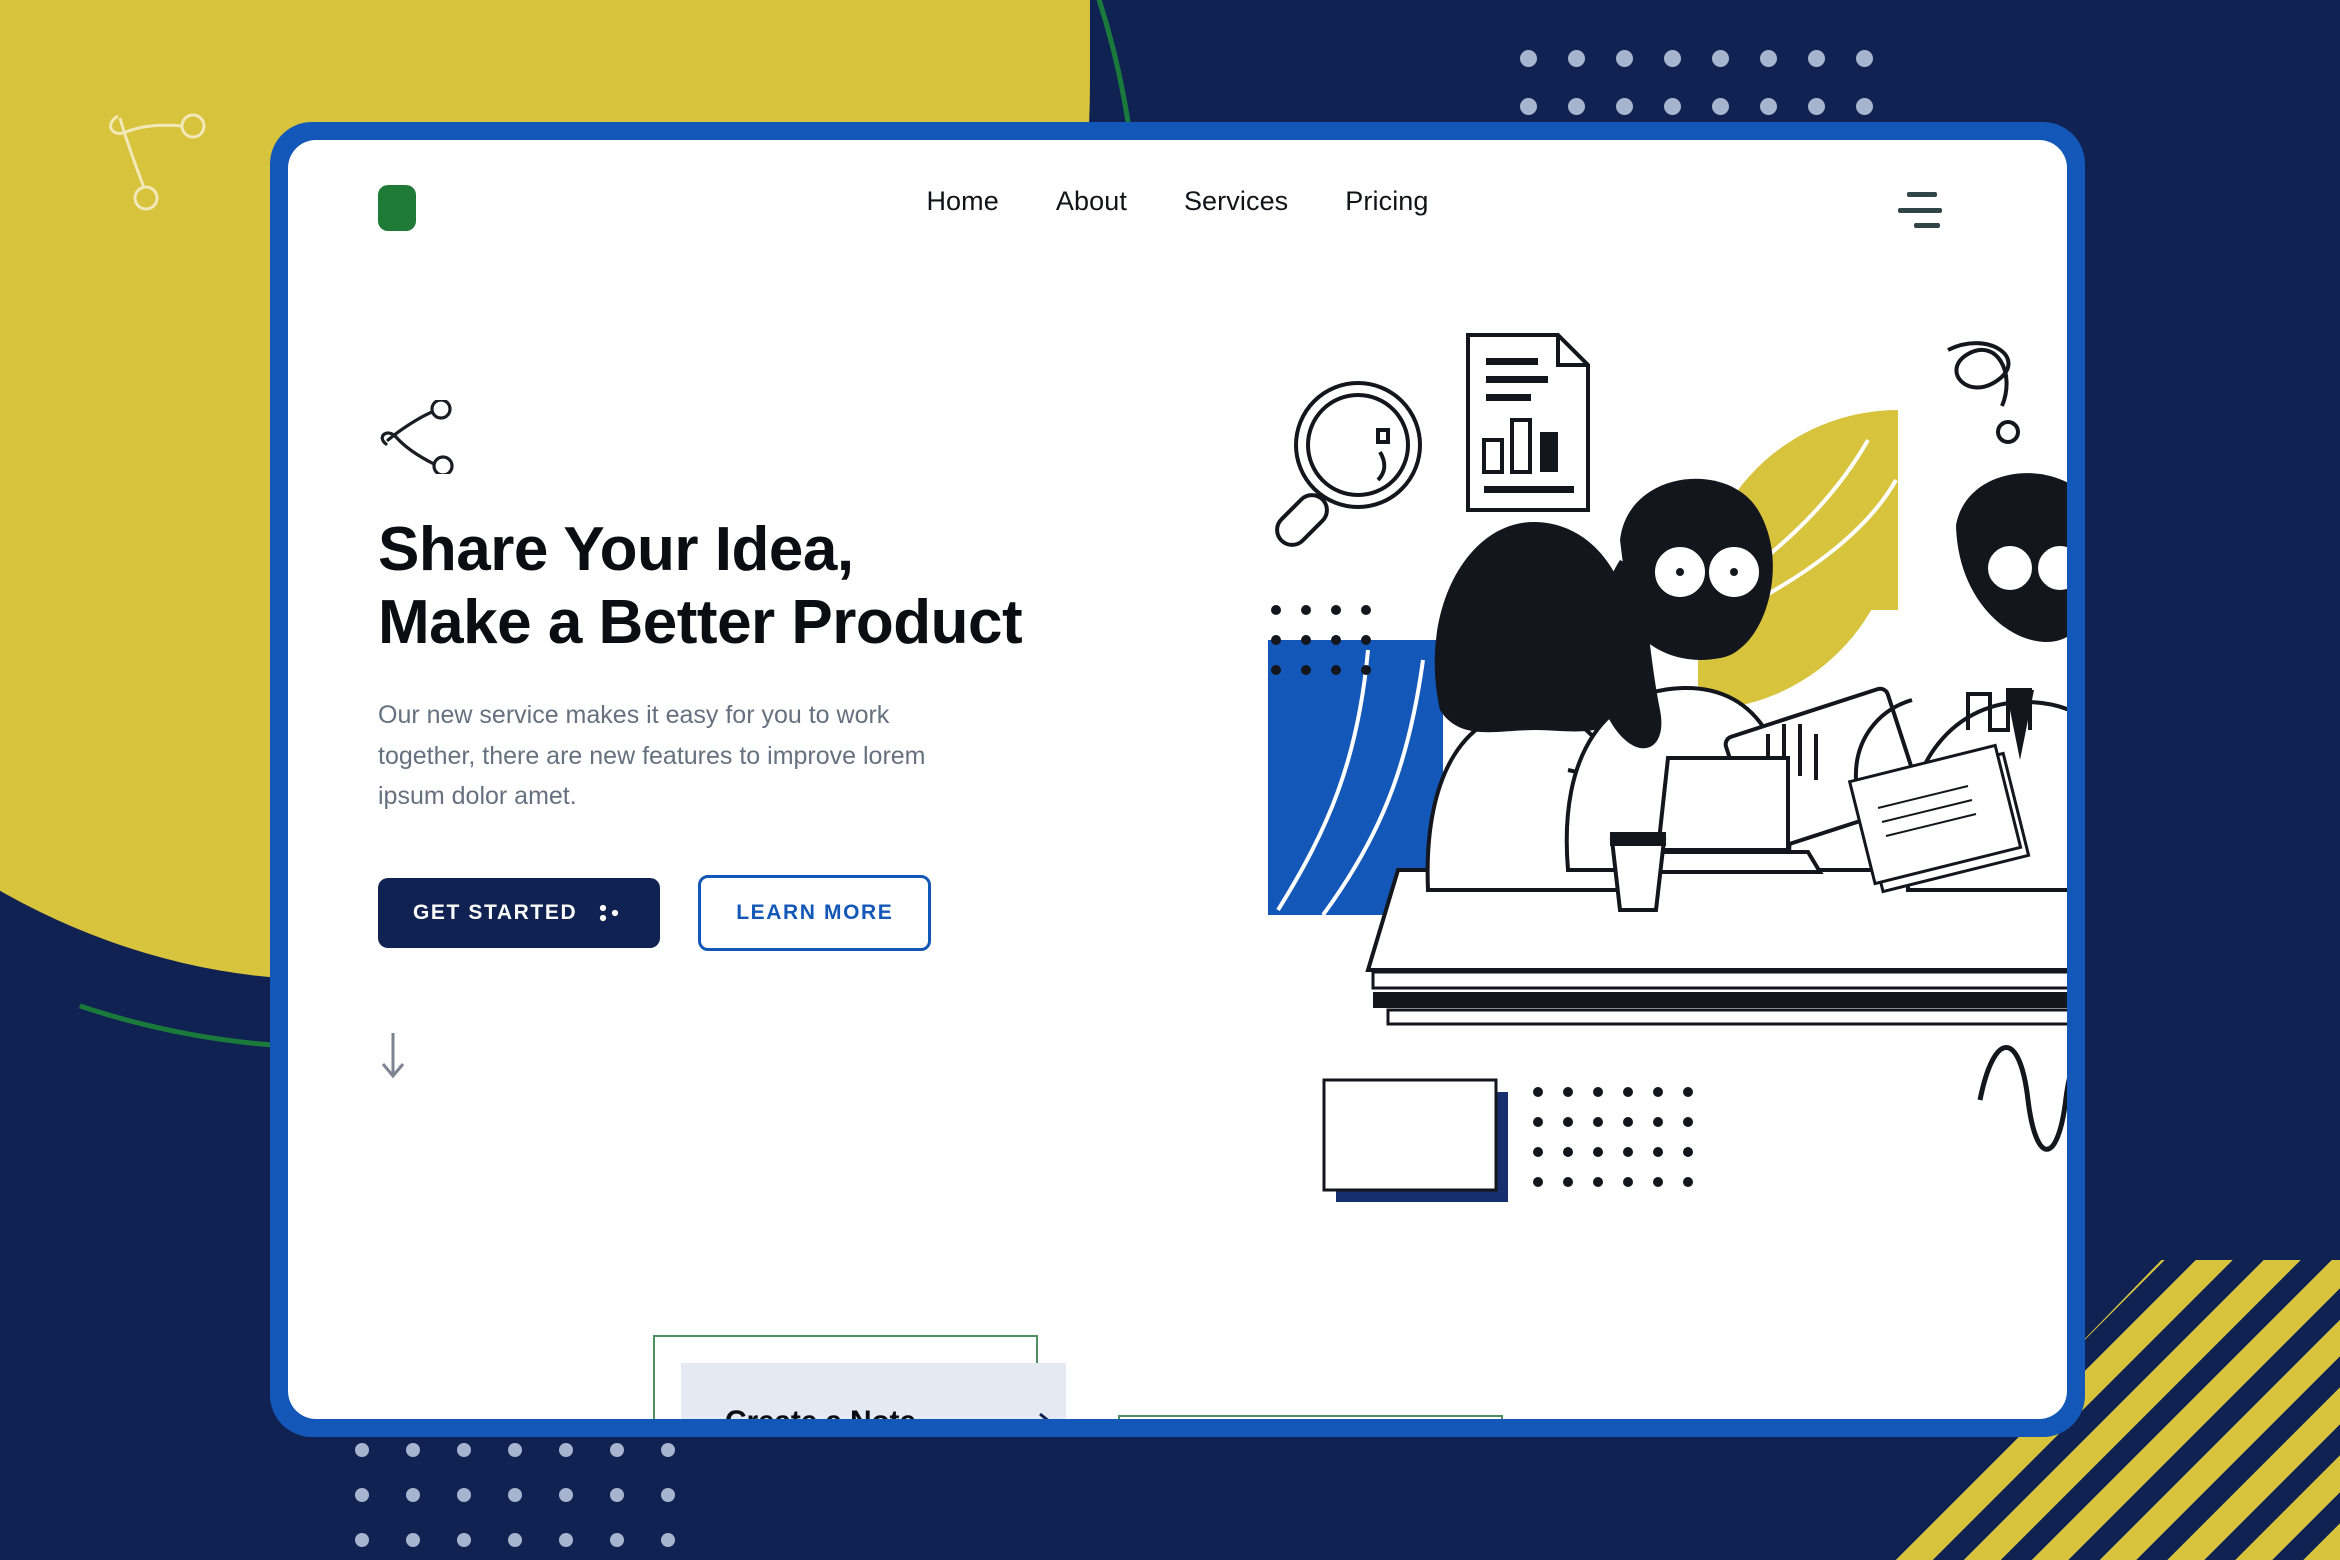 The height and width of the screenshot is (1560, 2340). I want to click on get-started-label: GET STARTED, so click(495, 912).